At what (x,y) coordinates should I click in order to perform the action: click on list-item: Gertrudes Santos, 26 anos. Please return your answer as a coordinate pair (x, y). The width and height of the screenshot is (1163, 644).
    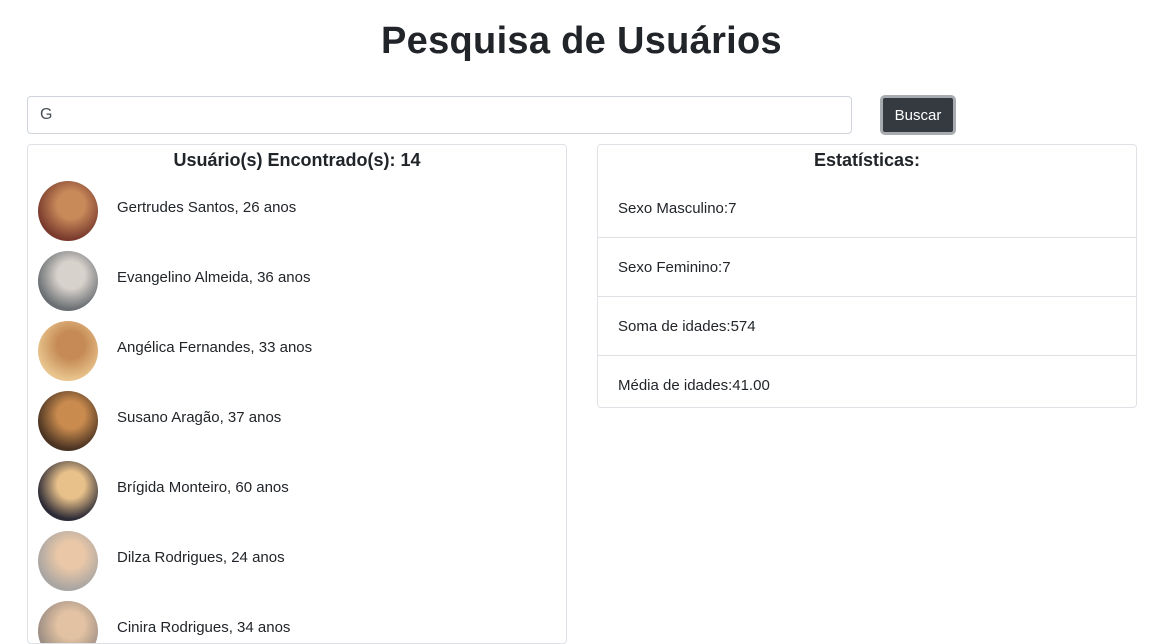
    Looking at the image, I should click on (297, 212).